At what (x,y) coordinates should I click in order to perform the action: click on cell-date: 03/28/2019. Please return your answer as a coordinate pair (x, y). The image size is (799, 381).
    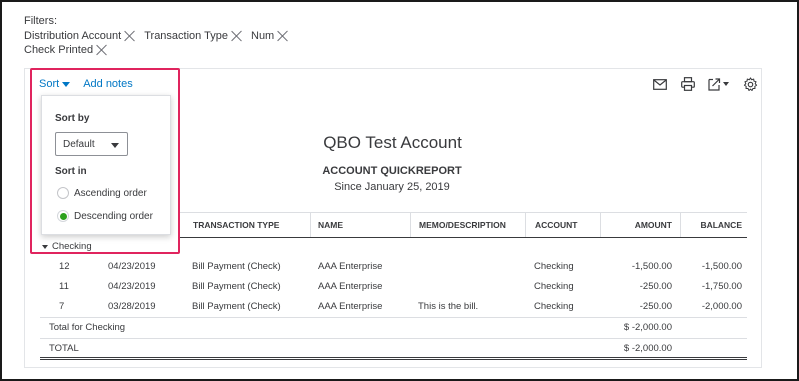
    Looking at the image, I should click on (132, 306).